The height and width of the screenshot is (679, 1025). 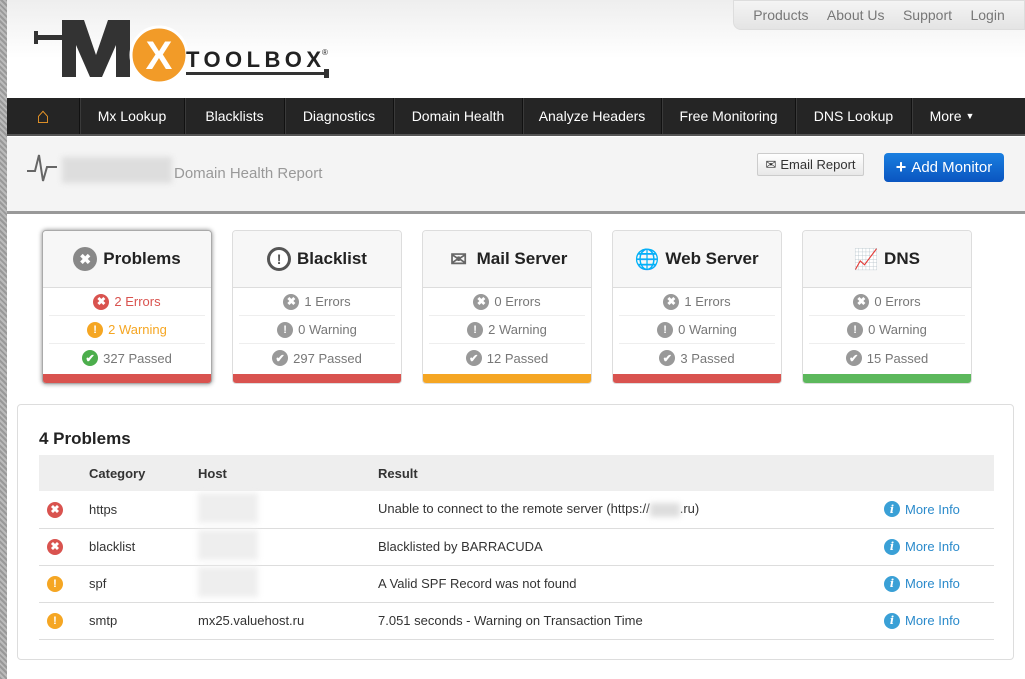 What do you see at coordinates (810, 164) in the screenshot?
I see `email-report-button: ✉ Email Report` at bounding box center [810, 164].